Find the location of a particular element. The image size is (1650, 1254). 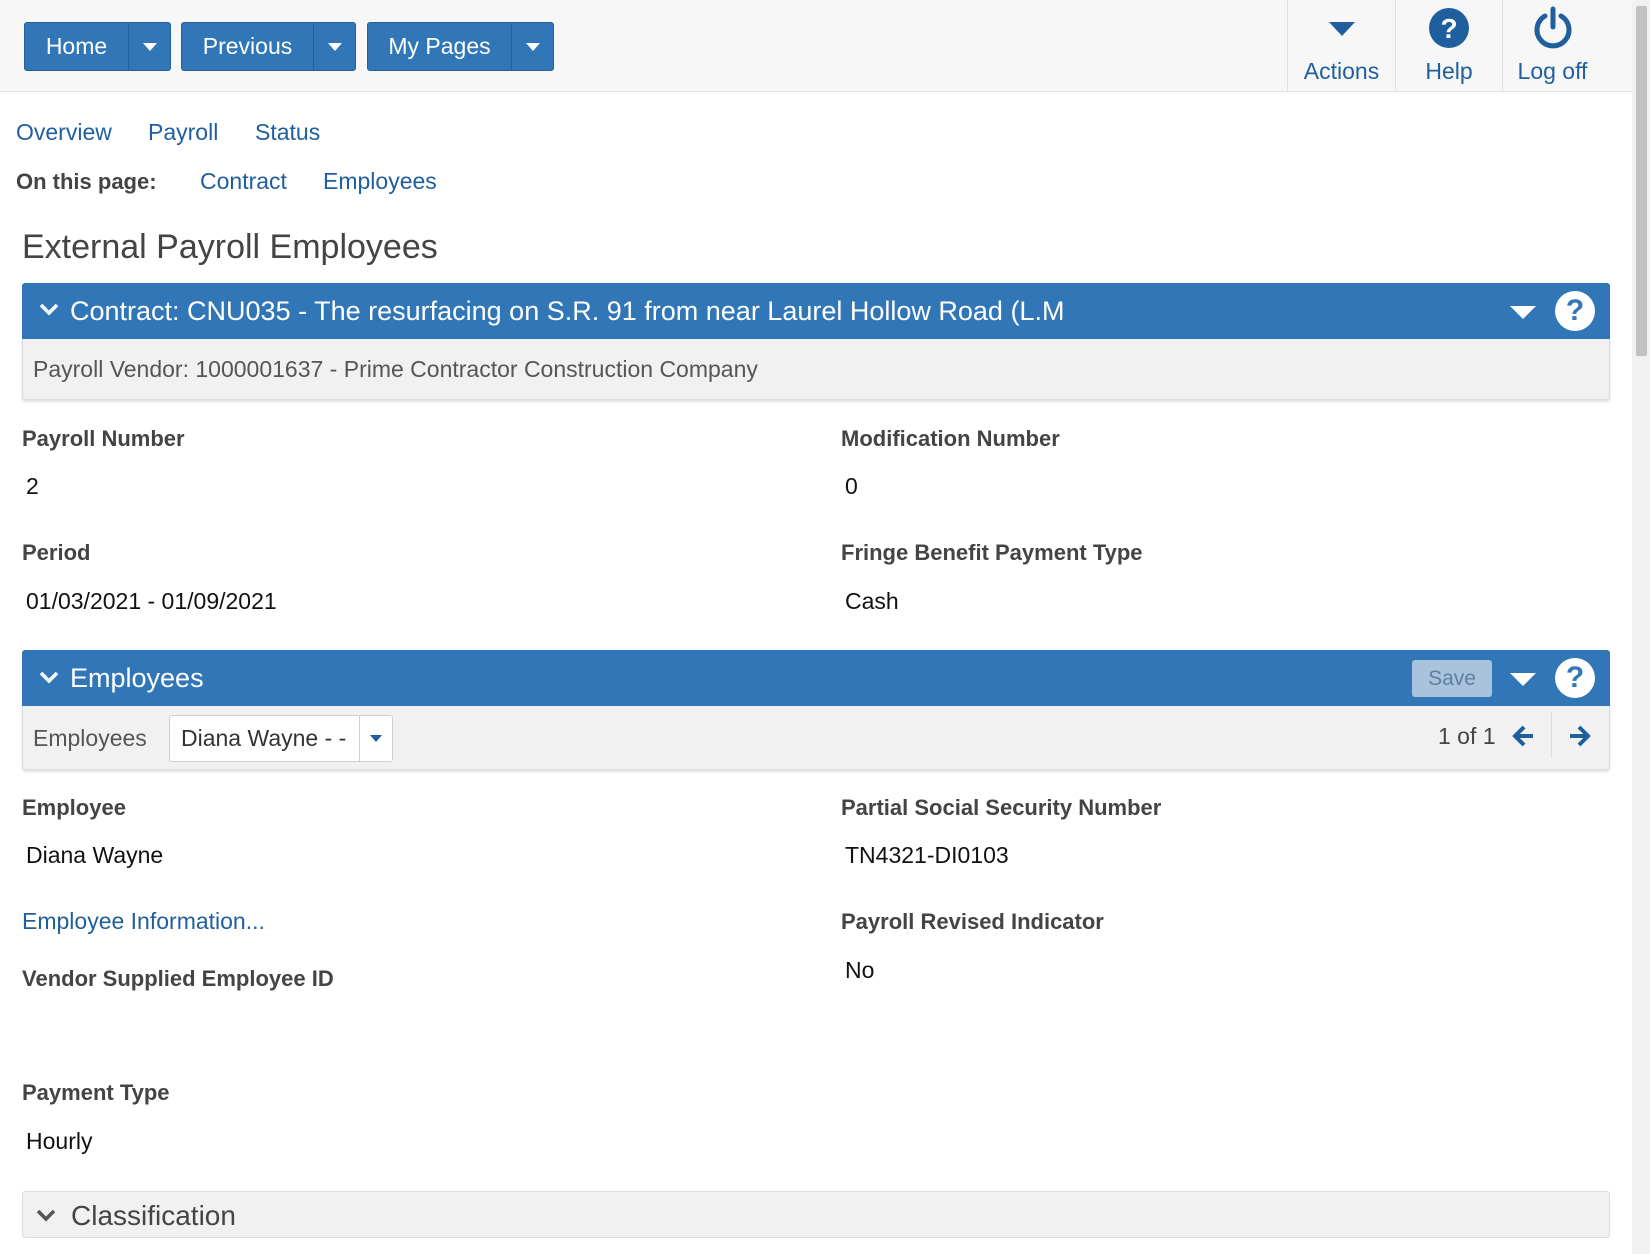

on-this-page-label: On this page: is located at coordinates (86, 181).